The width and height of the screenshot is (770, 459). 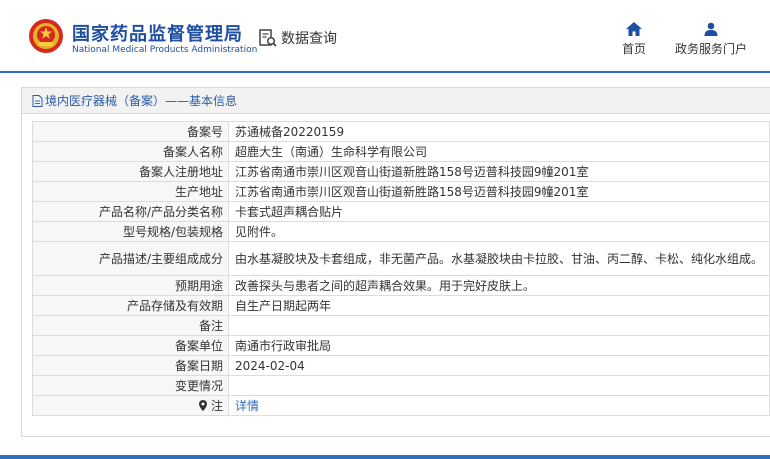 I want to click on field-label: 产品描述/主要组成成分, so click(x=130, y=258).